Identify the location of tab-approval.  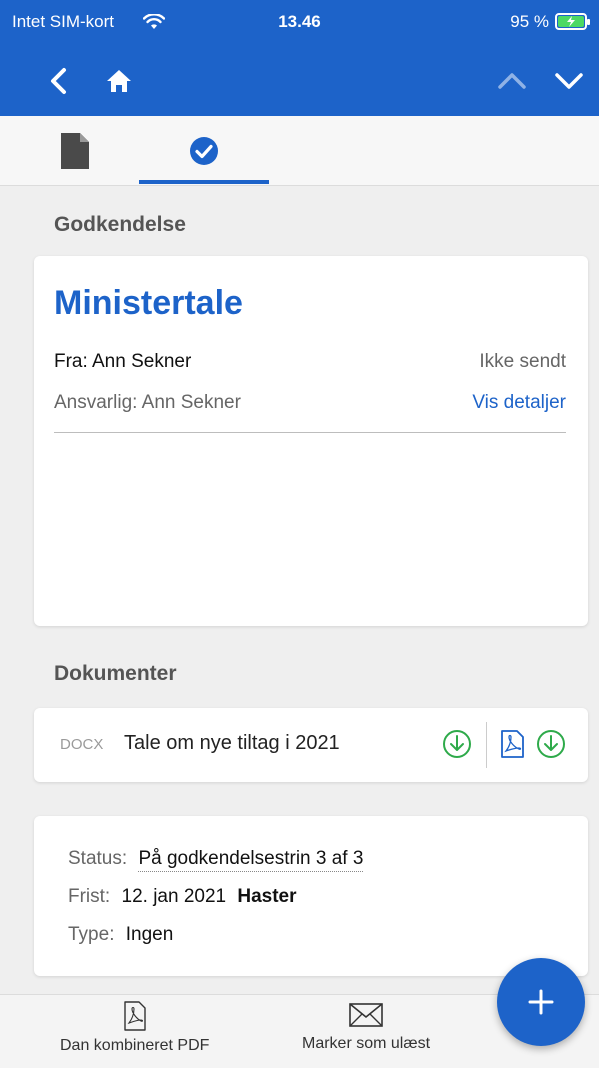
(204, 151).